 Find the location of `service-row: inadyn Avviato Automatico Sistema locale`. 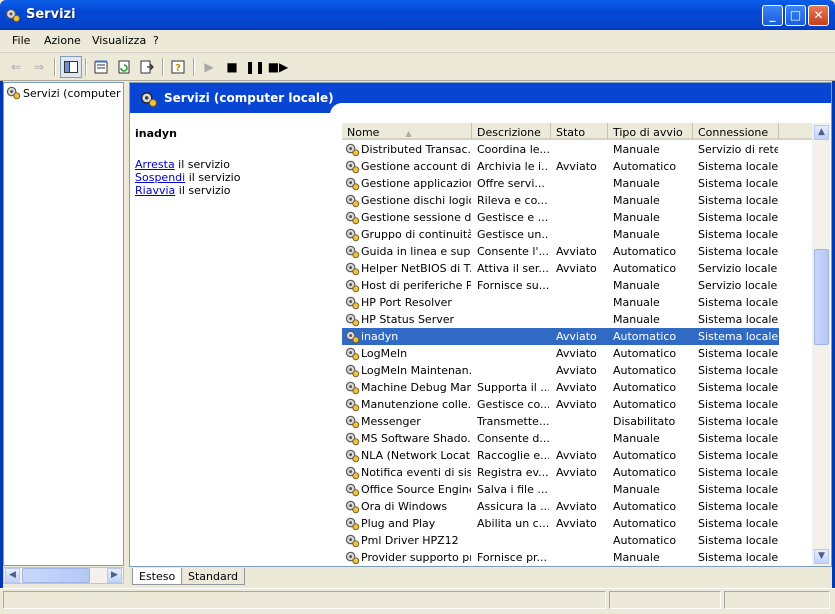

service-row: inadyn Avviato Automatico Sistema locale is located at coordinates (560, 336).